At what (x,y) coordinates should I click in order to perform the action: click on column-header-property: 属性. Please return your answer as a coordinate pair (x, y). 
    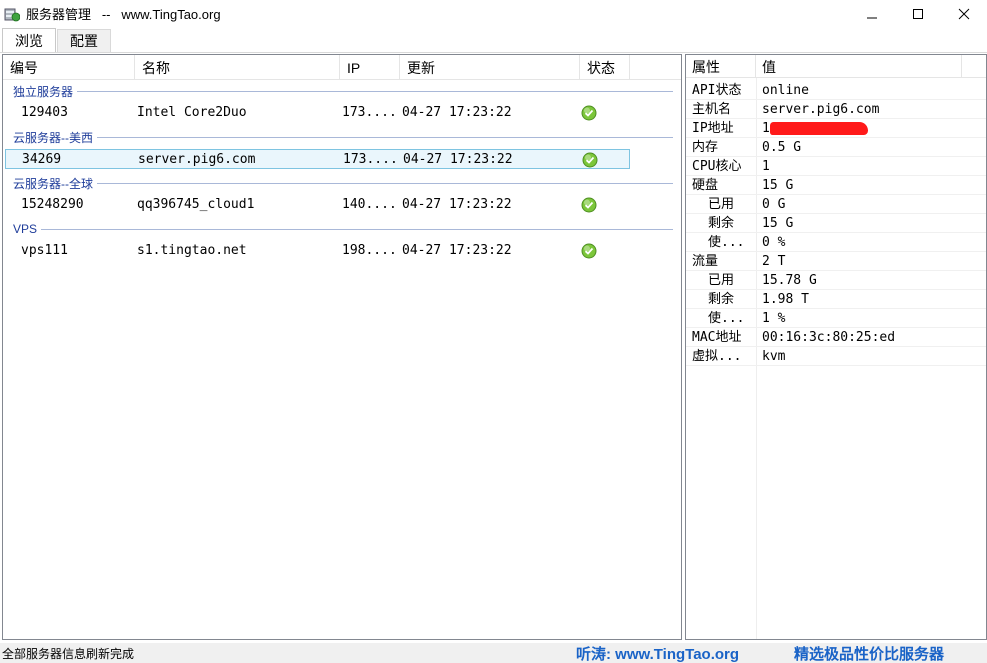
    Looking at the image, I should click on (721, 66).